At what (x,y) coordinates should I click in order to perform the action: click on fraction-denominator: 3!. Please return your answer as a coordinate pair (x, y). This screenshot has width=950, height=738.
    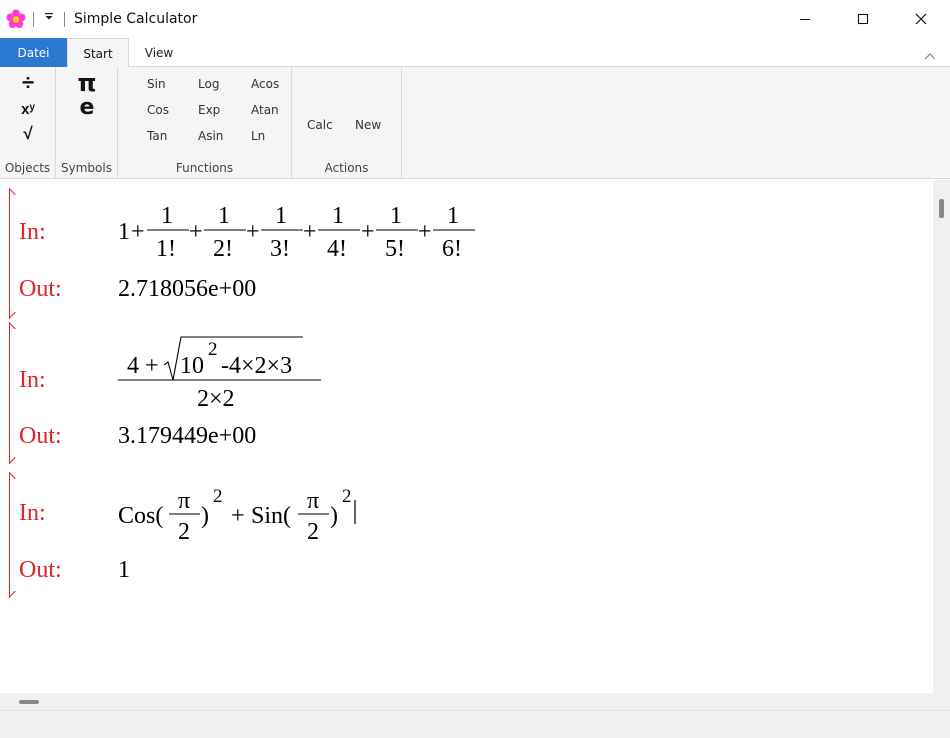
    Looking at the image, I should click on (280, 249).